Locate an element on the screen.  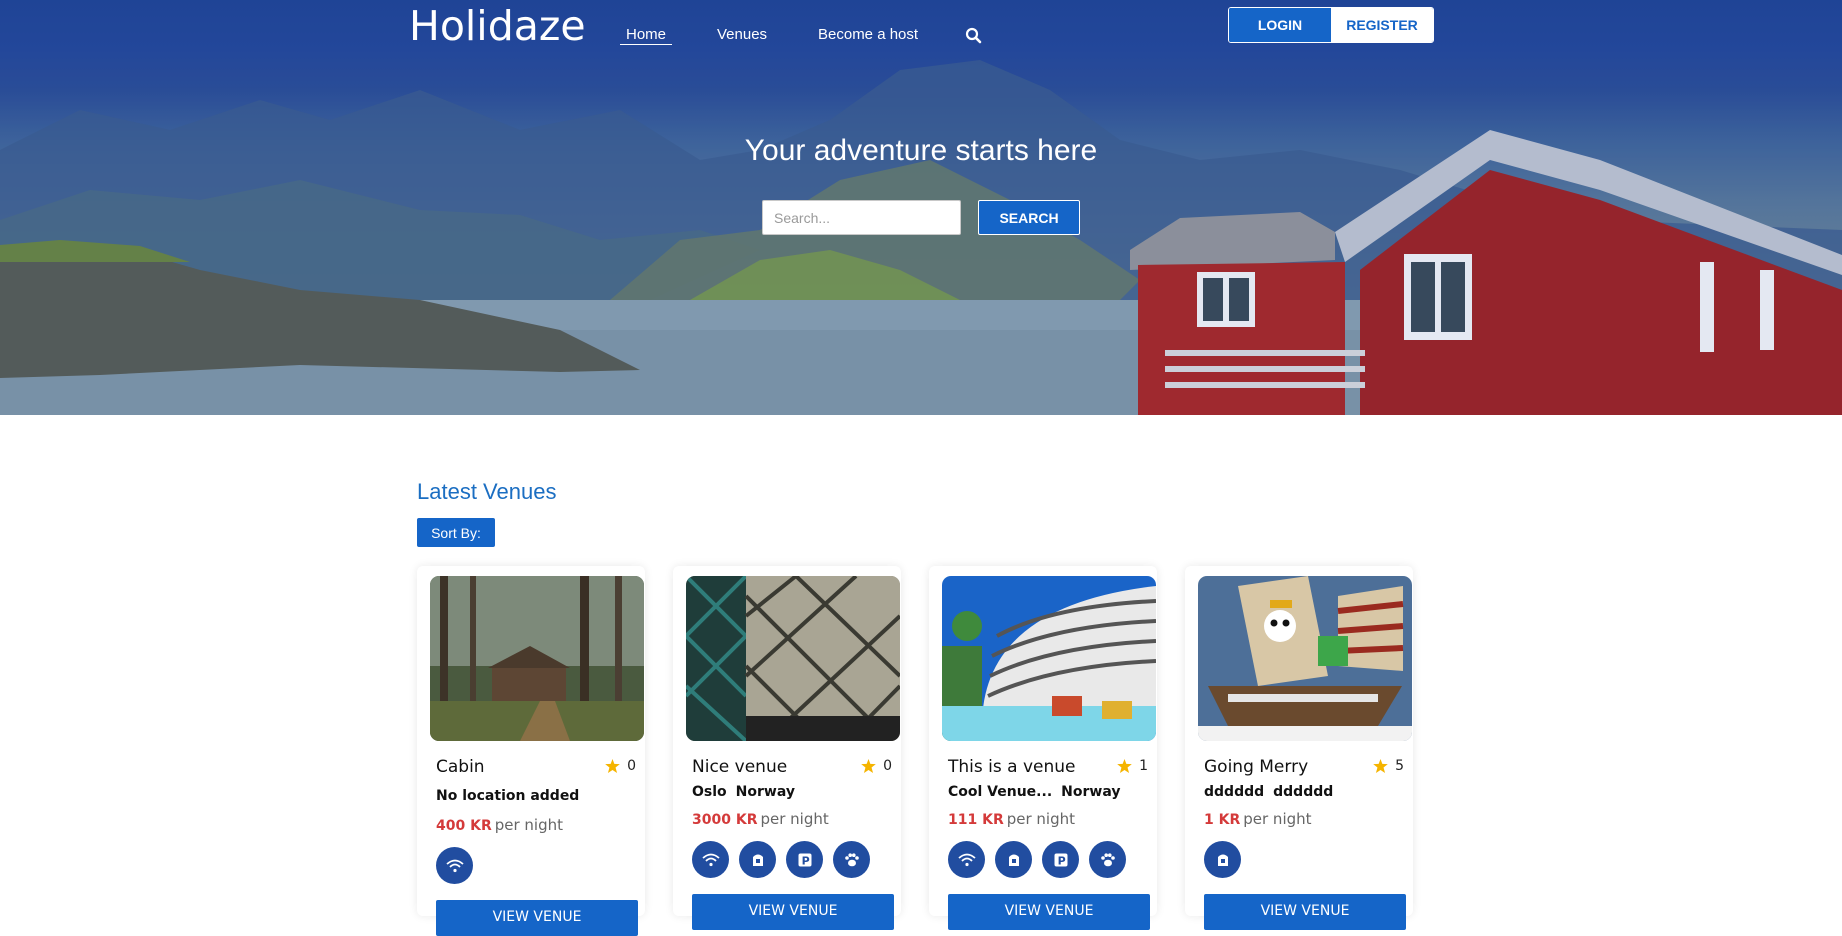
location-city: dddddd is located at coordinates (1234, 792).